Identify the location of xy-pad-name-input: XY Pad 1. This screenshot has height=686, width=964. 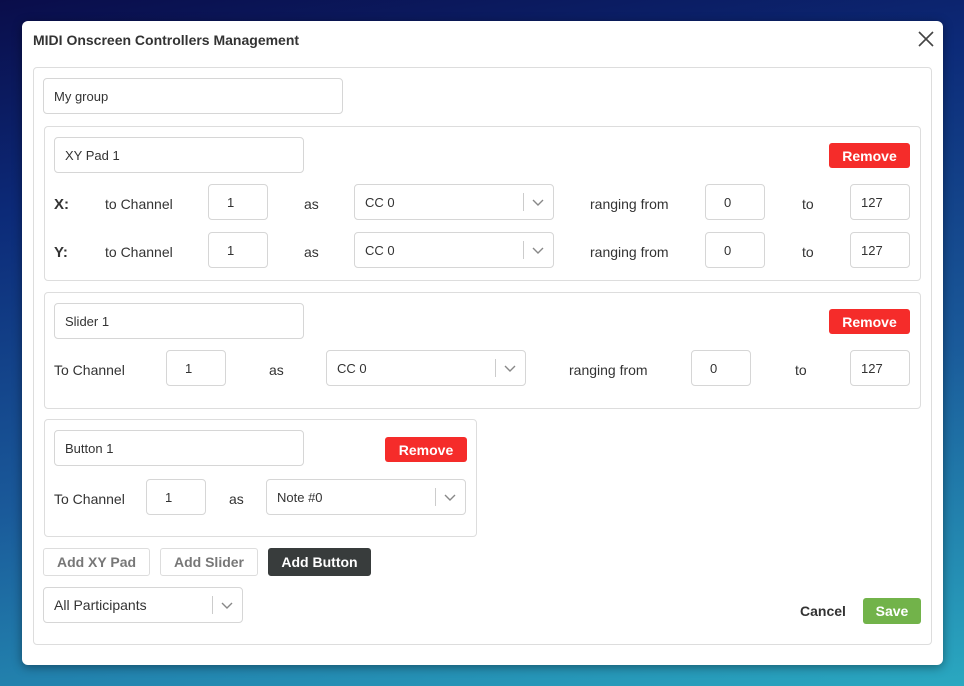
(179, 155).